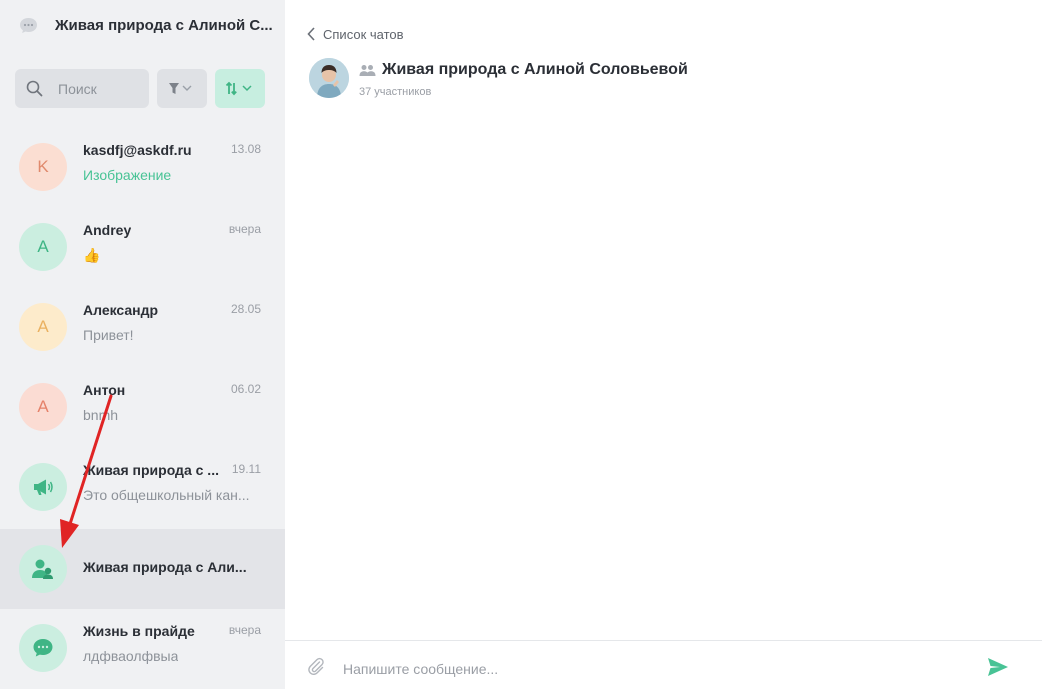 Image resolution: width=1042 pixels, height=689 pixels. I want to click on chat-name: Александр, so click(121, 310).